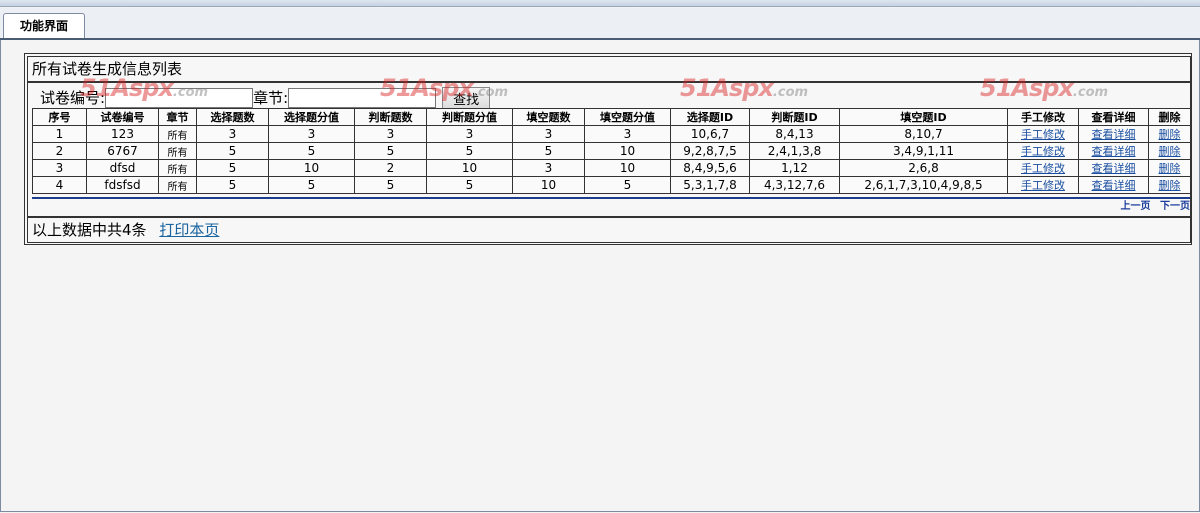 The width and height of the screenshot is (1200, 513). What do you see at coordinates (122, 151) in the screenshot?
I see `cell-paper-number: 6767` at bounding box center [122, 151].